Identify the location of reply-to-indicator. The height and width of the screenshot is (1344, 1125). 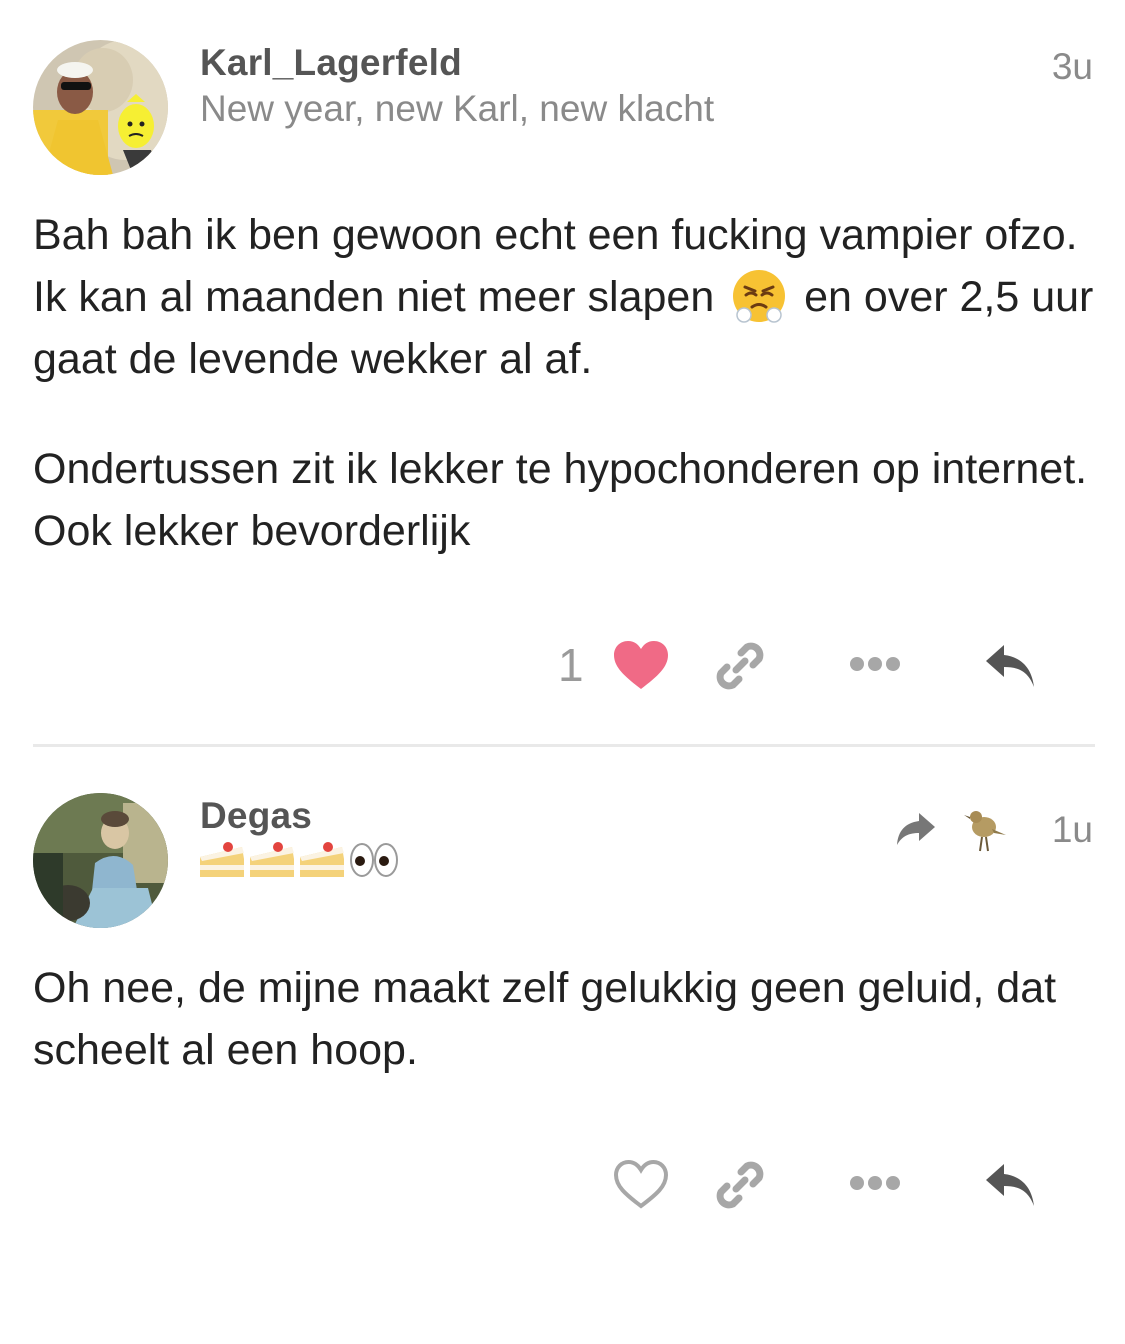
(916, 829).